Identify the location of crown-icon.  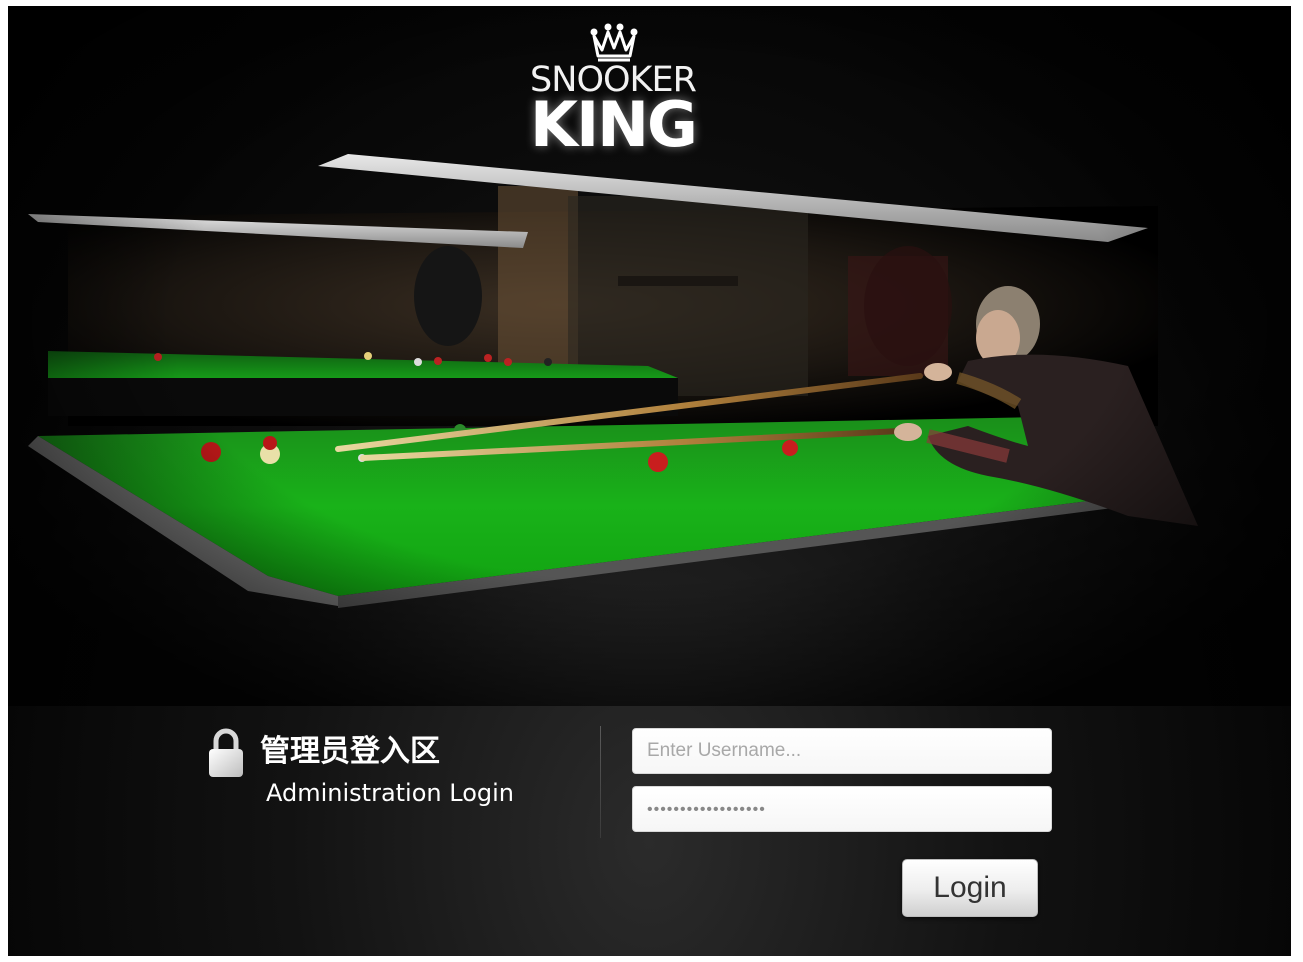
(614, 42).